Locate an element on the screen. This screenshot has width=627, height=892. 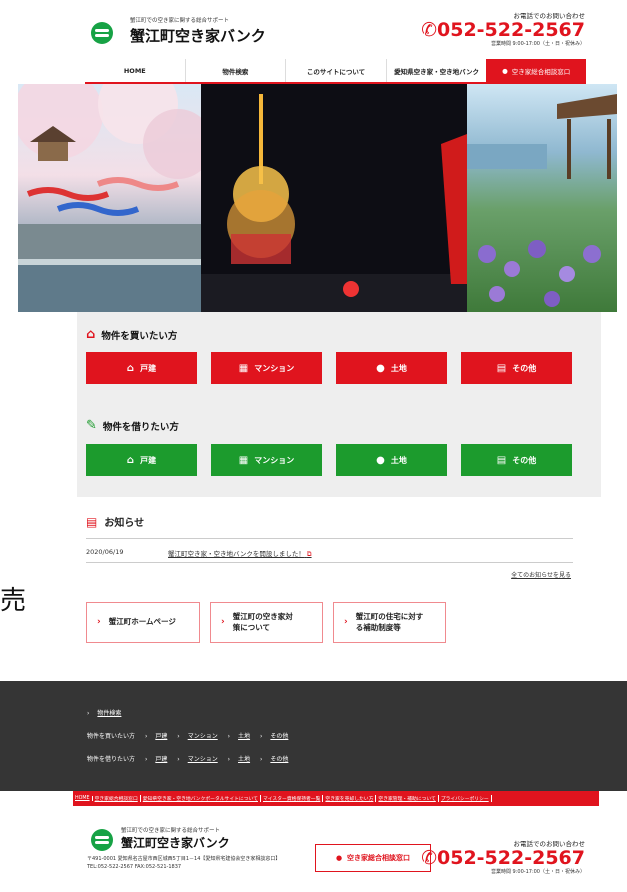
footer-link-home: HOME is located at coordinates (83, 798).